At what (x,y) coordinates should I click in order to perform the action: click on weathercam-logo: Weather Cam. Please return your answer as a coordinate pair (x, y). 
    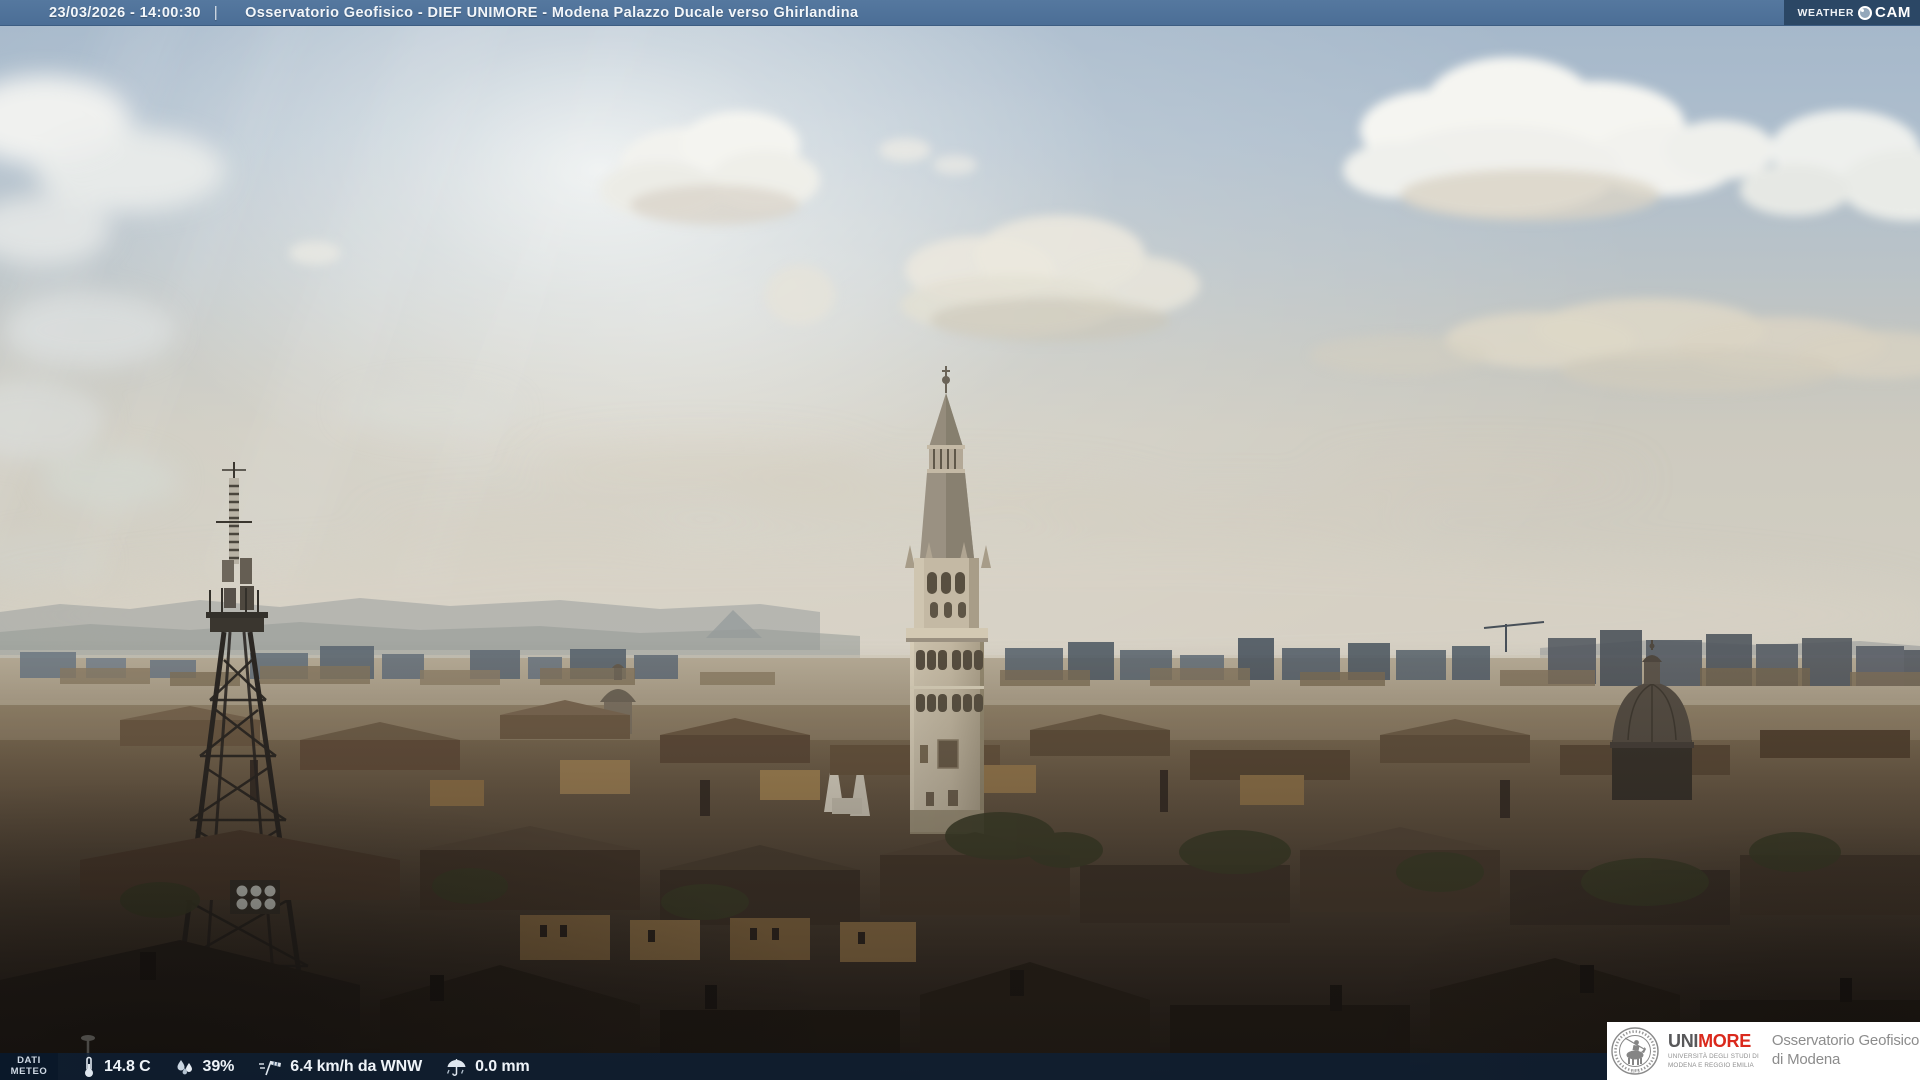
    Looking at the image, I should click on (1851, 12).